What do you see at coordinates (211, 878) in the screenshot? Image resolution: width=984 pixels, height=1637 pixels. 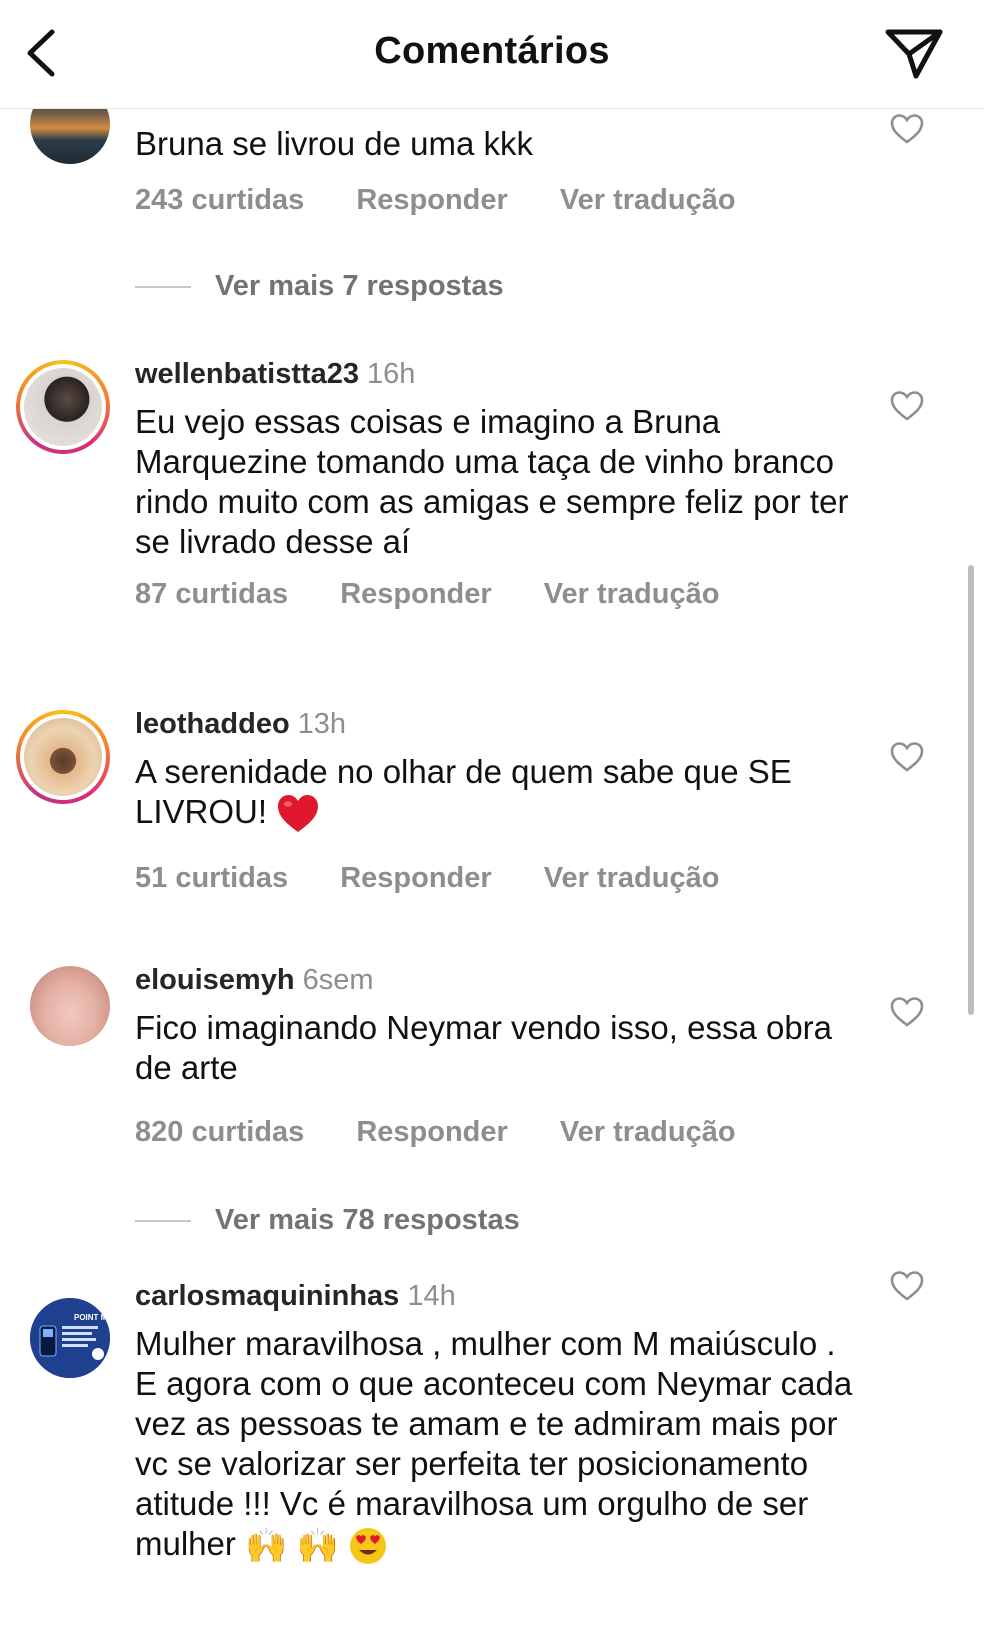 I see `likes-count: 51 curtidas` at bounding box center [211, 878].